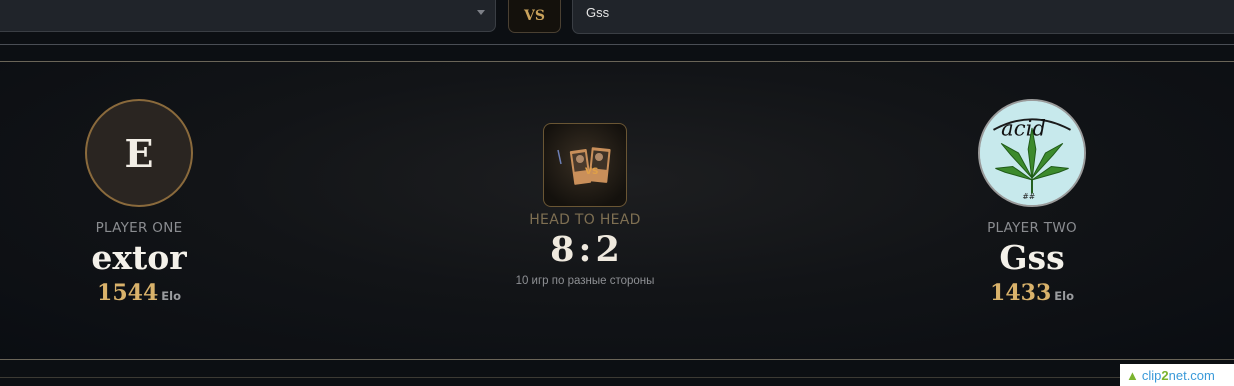 Image resolution: width=1234 pixels, height=386 pixels. What do you see at coordinates (903, 17) in the screenshot?
I see `player-two-select: Gss` at bounding box center [903, 17].